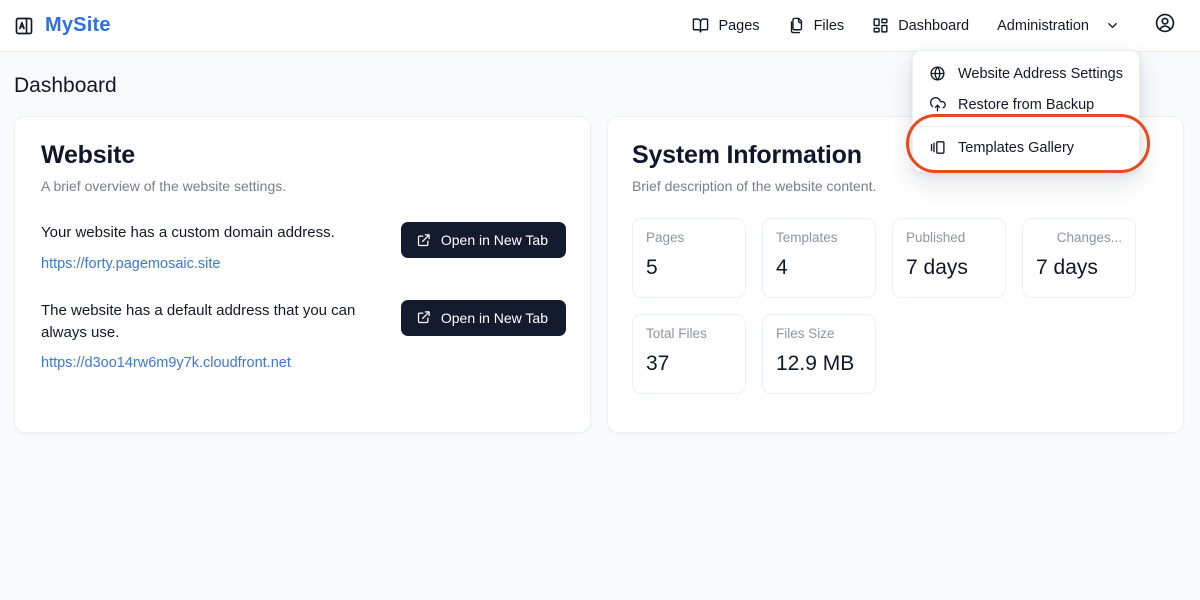 The image size is (1200, 600). Describe the element at coordinates (658, 363) in the screenshot. I see `stat-value: 37` at that location.